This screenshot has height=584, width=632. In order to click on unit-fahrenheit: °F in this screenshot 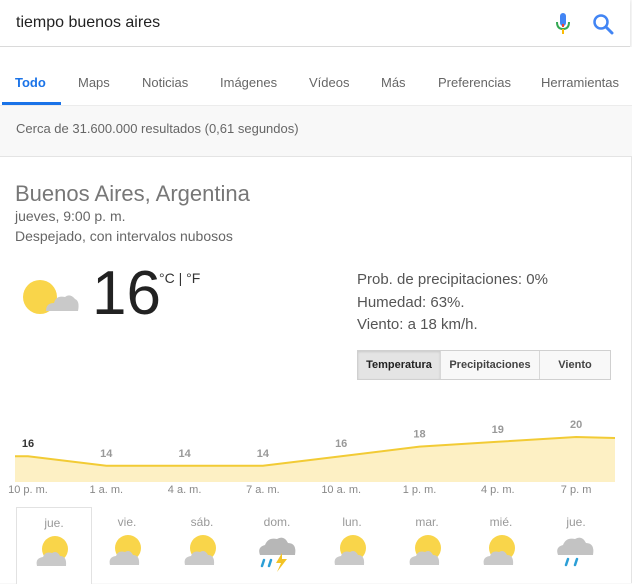, I will do `click(193, 278)`.